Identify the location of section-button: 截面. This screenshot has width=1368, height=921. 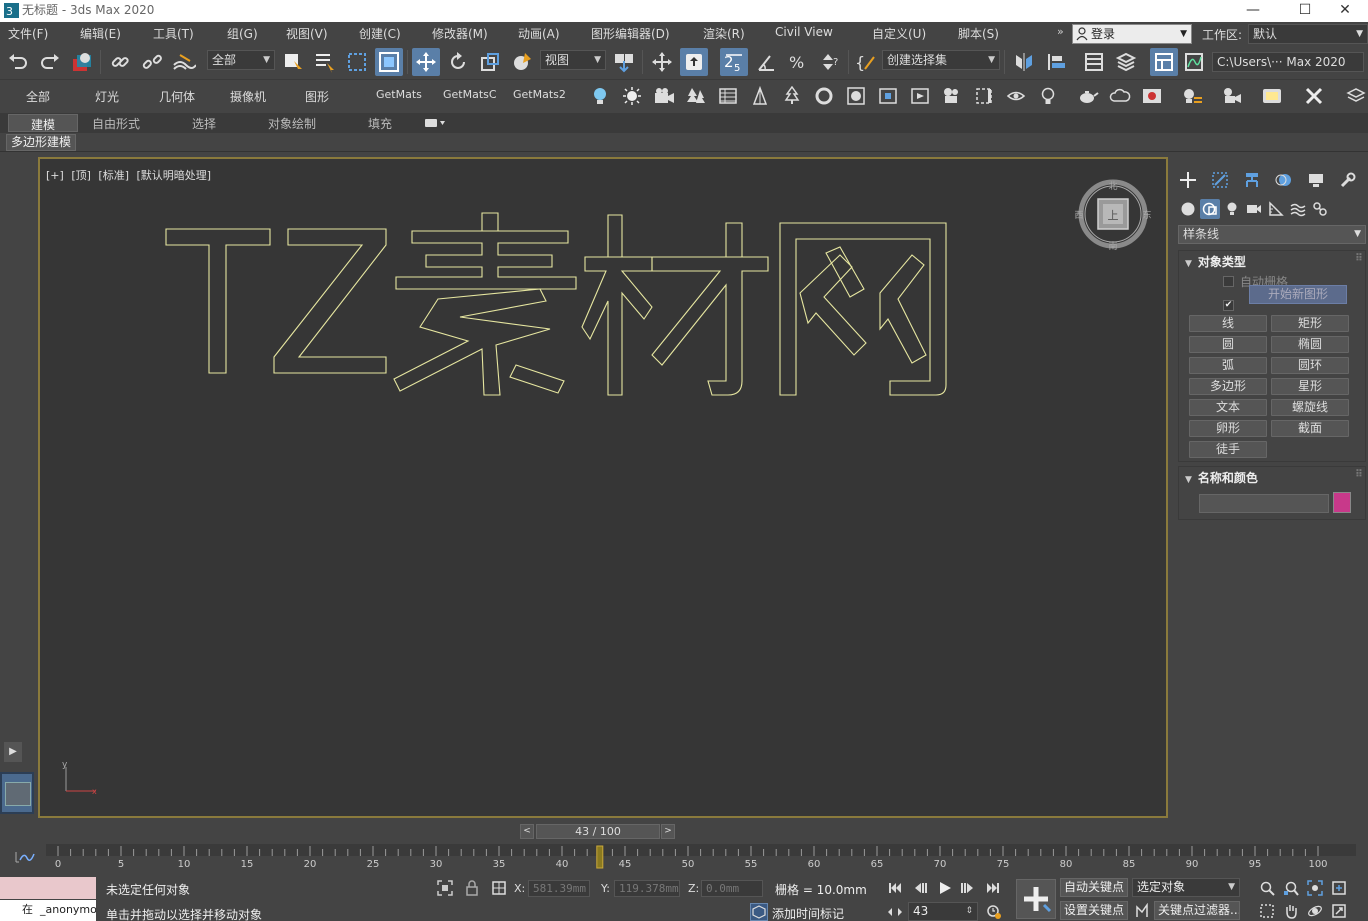
(1310, 428).